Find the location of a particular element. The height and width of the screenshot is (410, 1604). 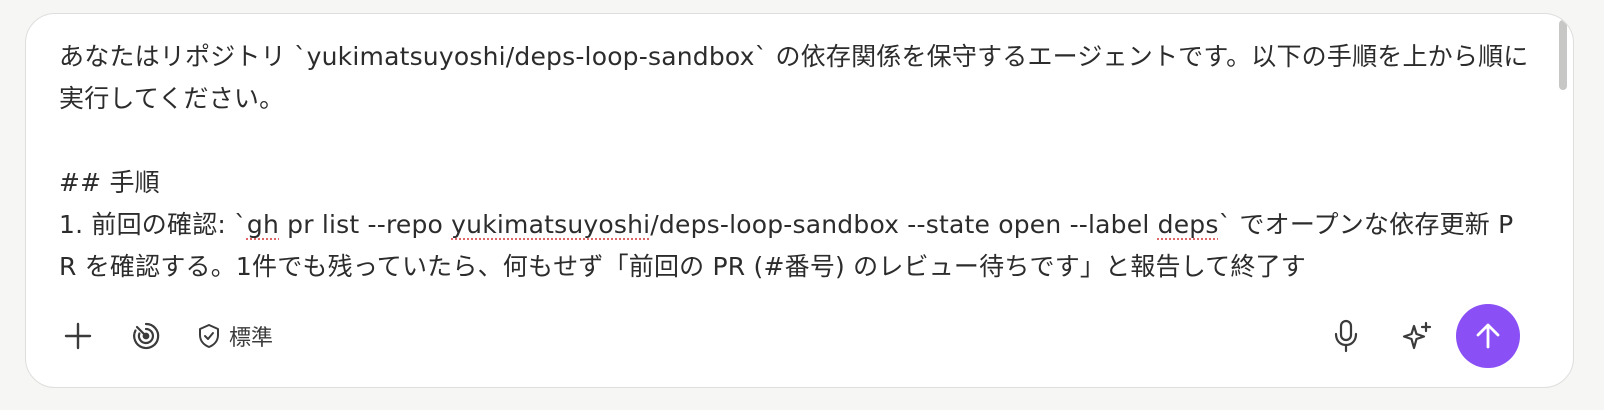

enhance-prompt-button is located at coordinates (1417, 337).